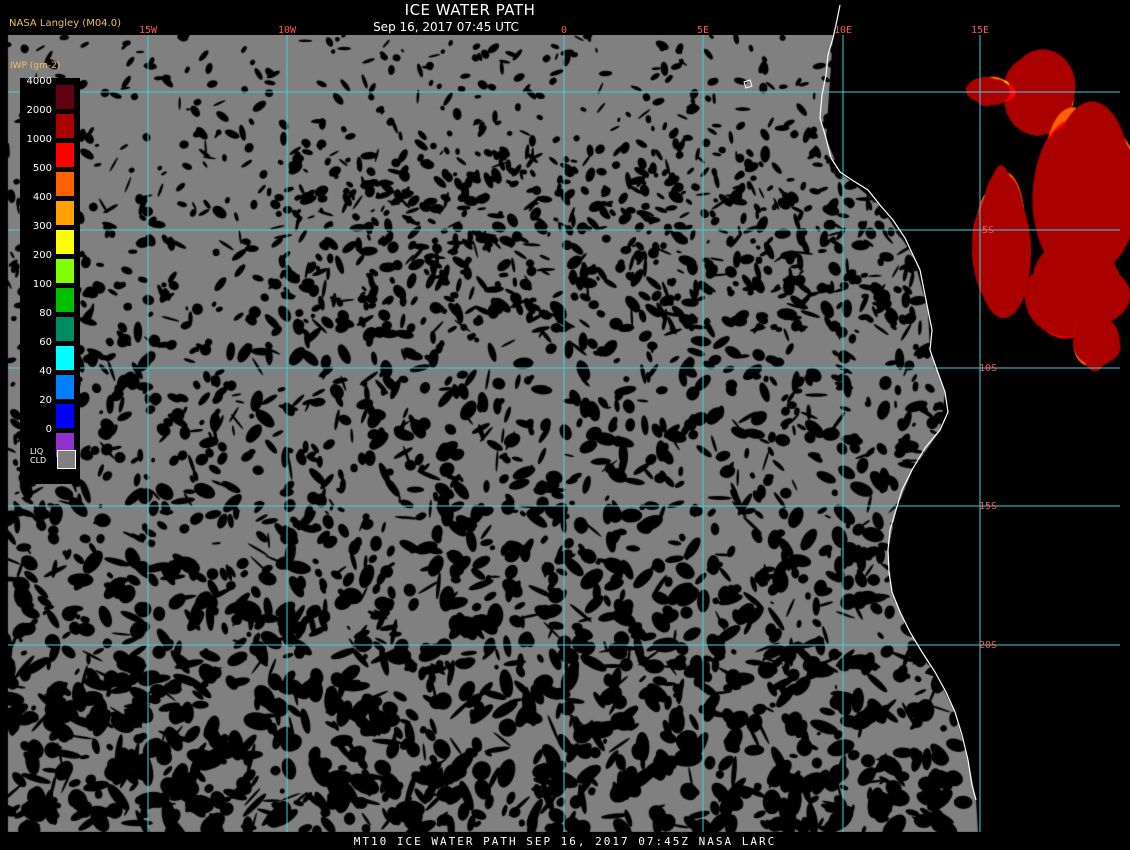  I want to click on producer-label: NASA Langley (M04.0), so click(65, 23).